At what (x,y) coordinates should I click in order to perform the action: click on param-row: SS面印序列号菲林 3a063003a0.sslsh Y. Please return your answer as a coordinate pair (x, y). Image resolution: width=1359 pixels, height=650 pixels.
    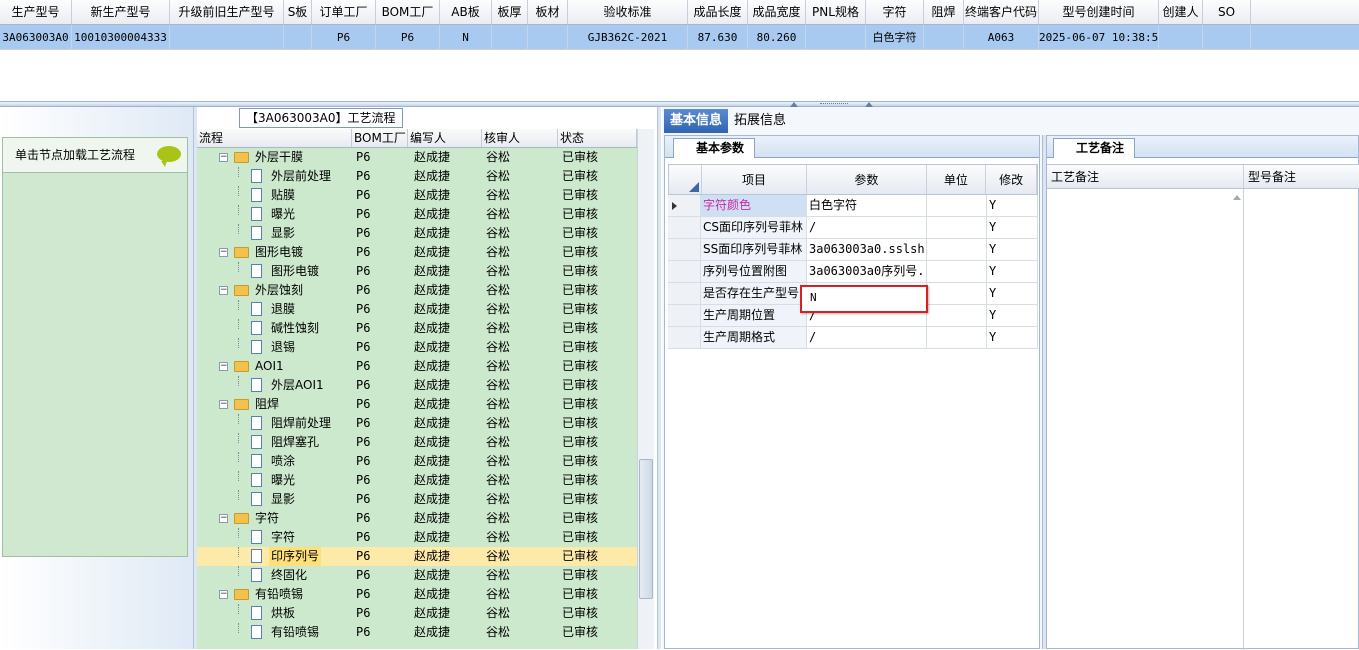
    Looking at the image, I should click on (853, 250).